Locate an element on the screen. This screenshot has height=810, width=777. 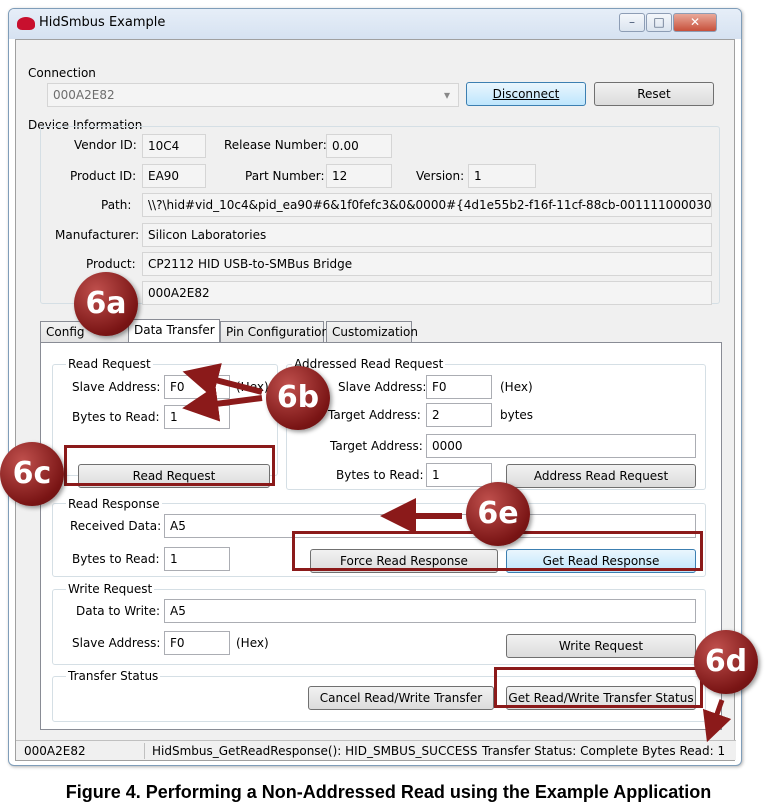
part-number-field: 12 is located at coordinates (359, 176).